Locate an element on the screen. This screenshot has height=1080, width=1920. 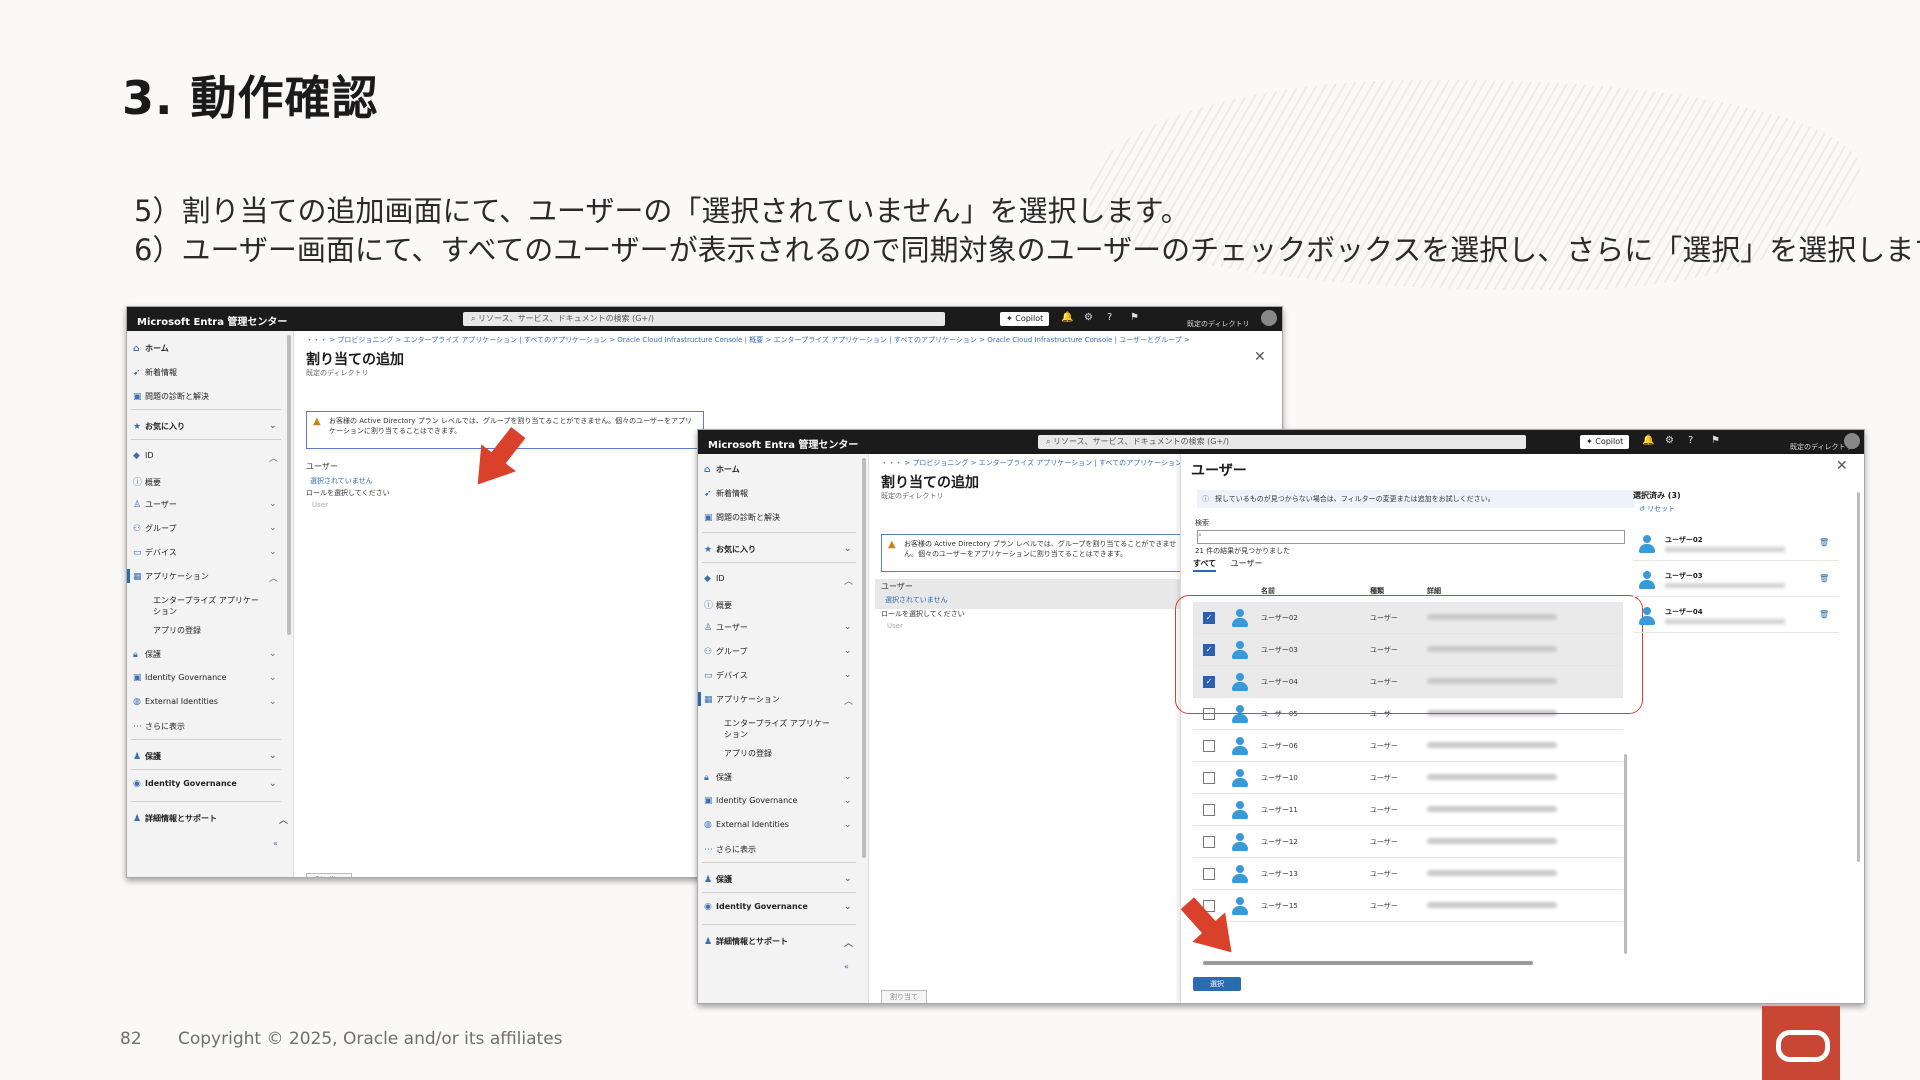
table-row: ユーザー06 ユーザー is located at coordinates (1408, 746).